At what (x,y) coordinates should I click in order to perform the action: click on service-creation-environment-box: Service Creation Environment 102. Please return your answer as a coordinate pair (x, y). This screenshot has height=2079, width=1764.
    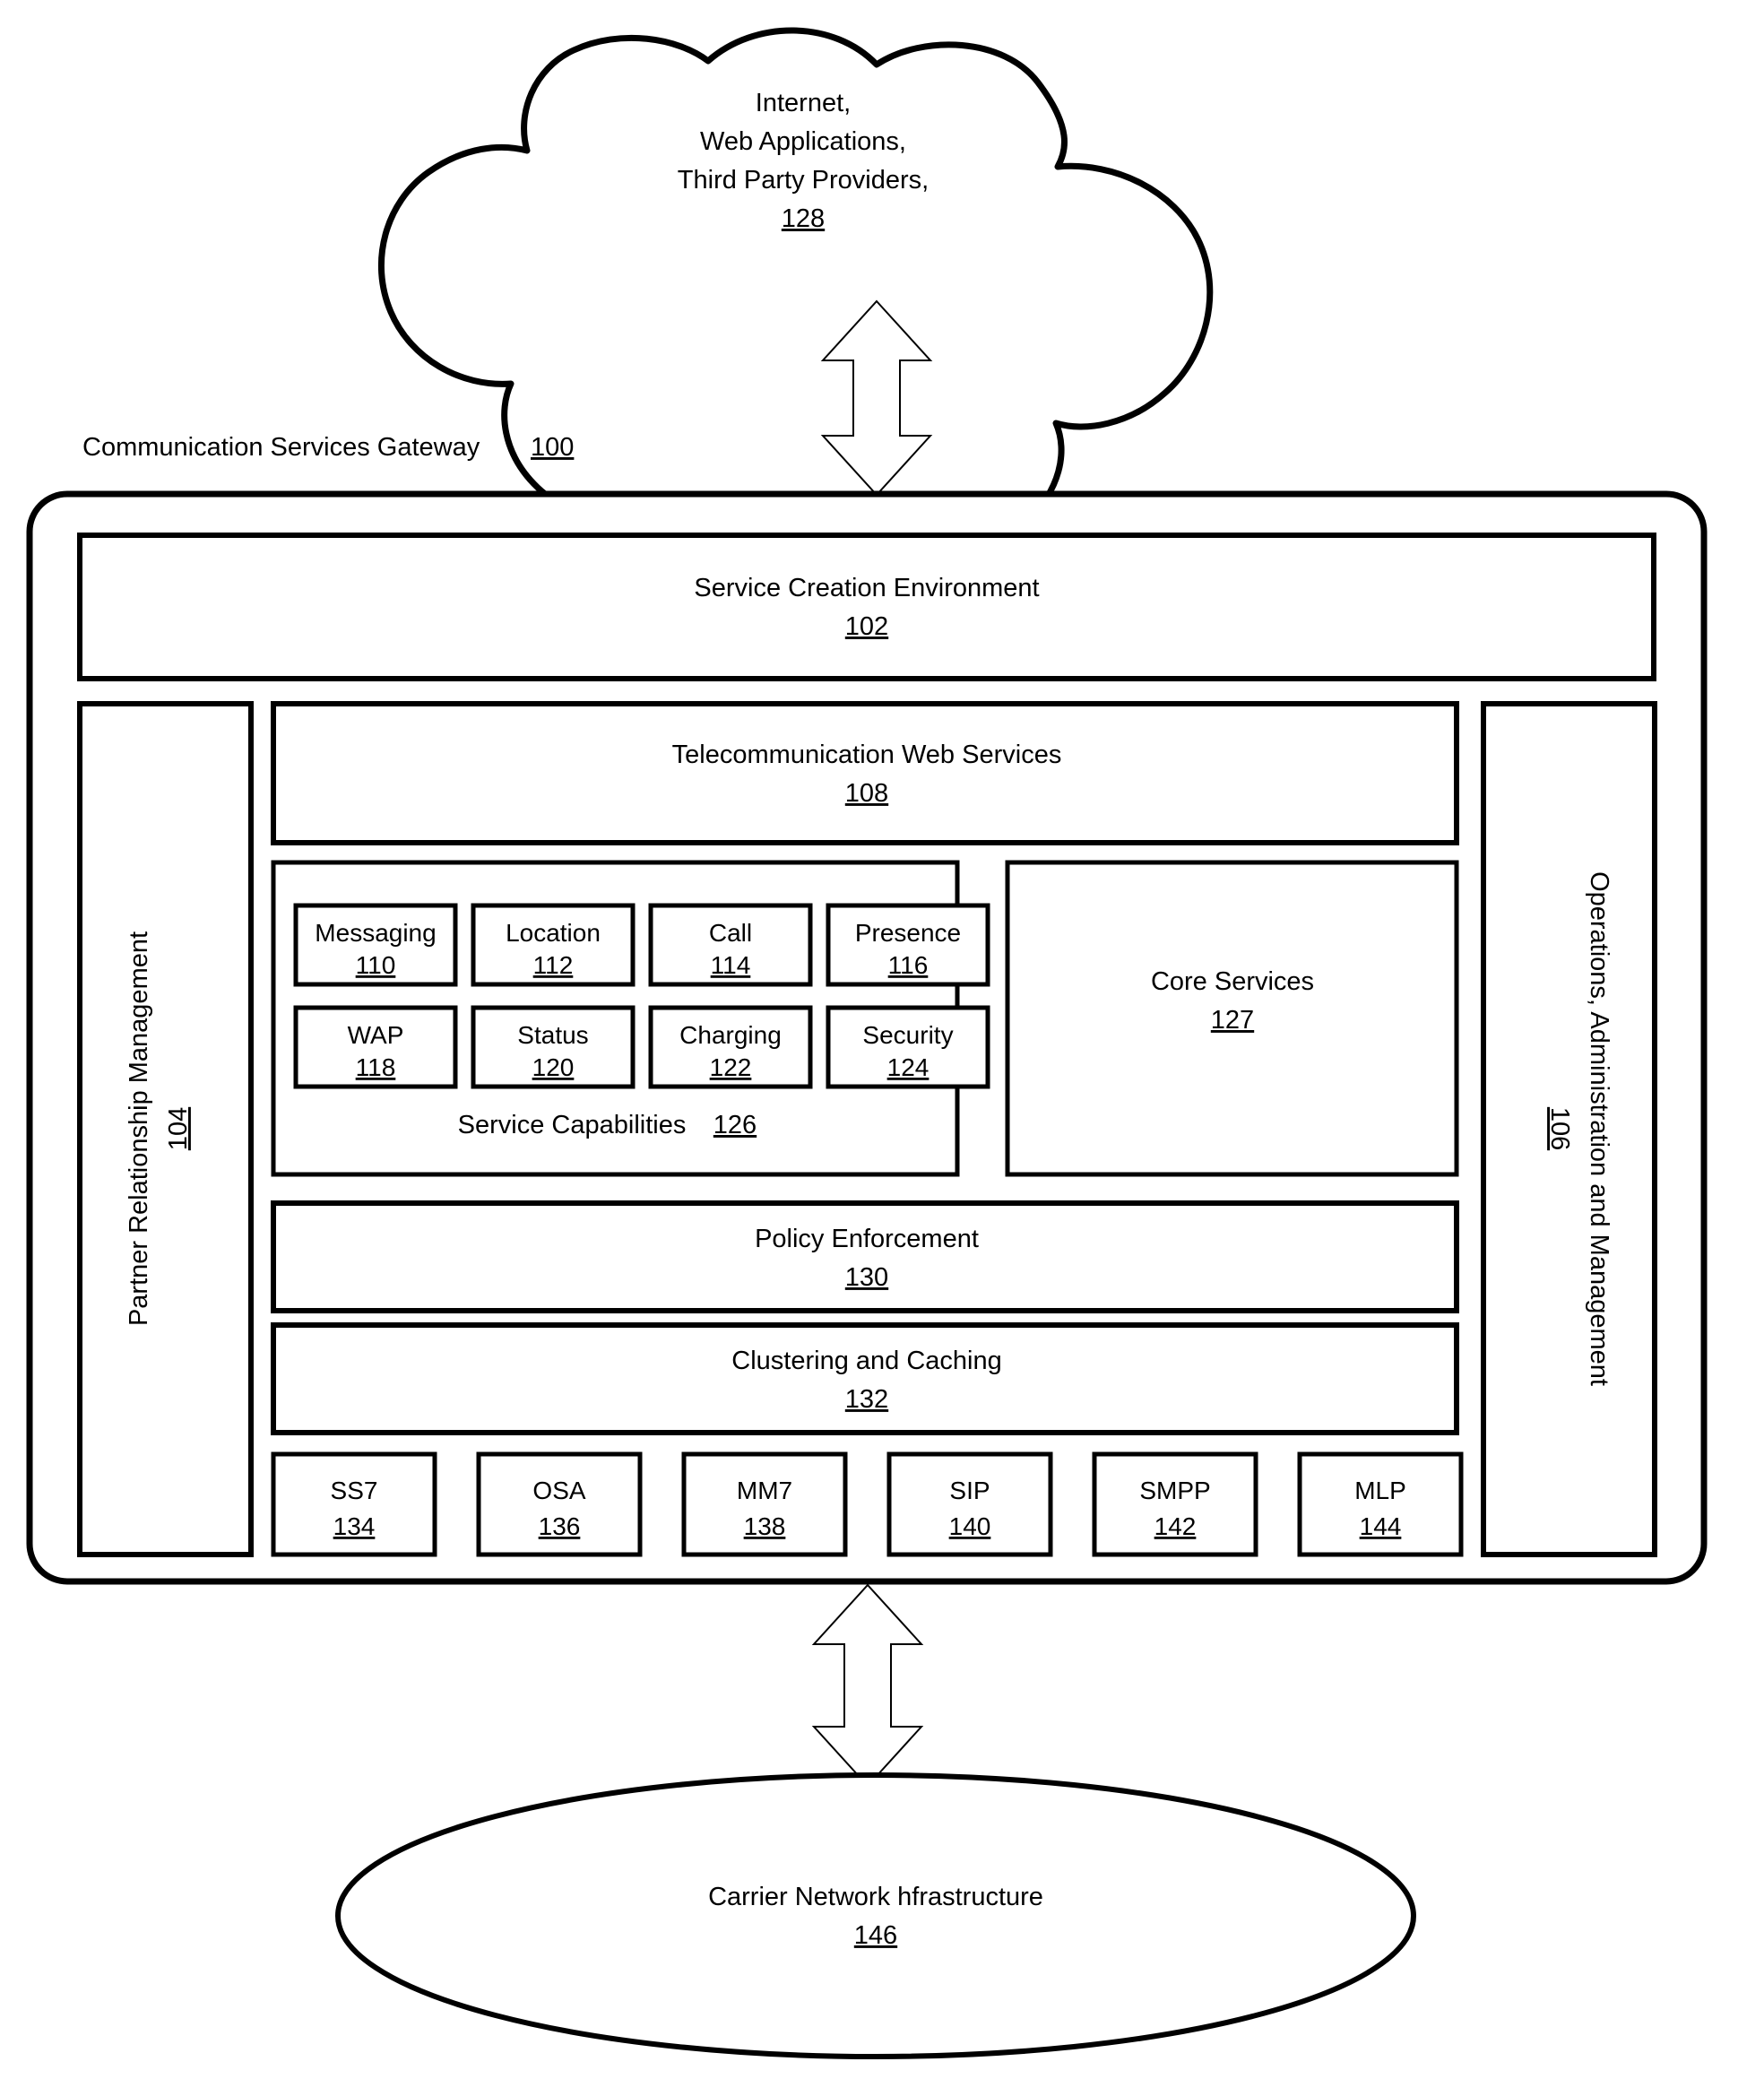
    Looking at the image, I should click on (866, 607).